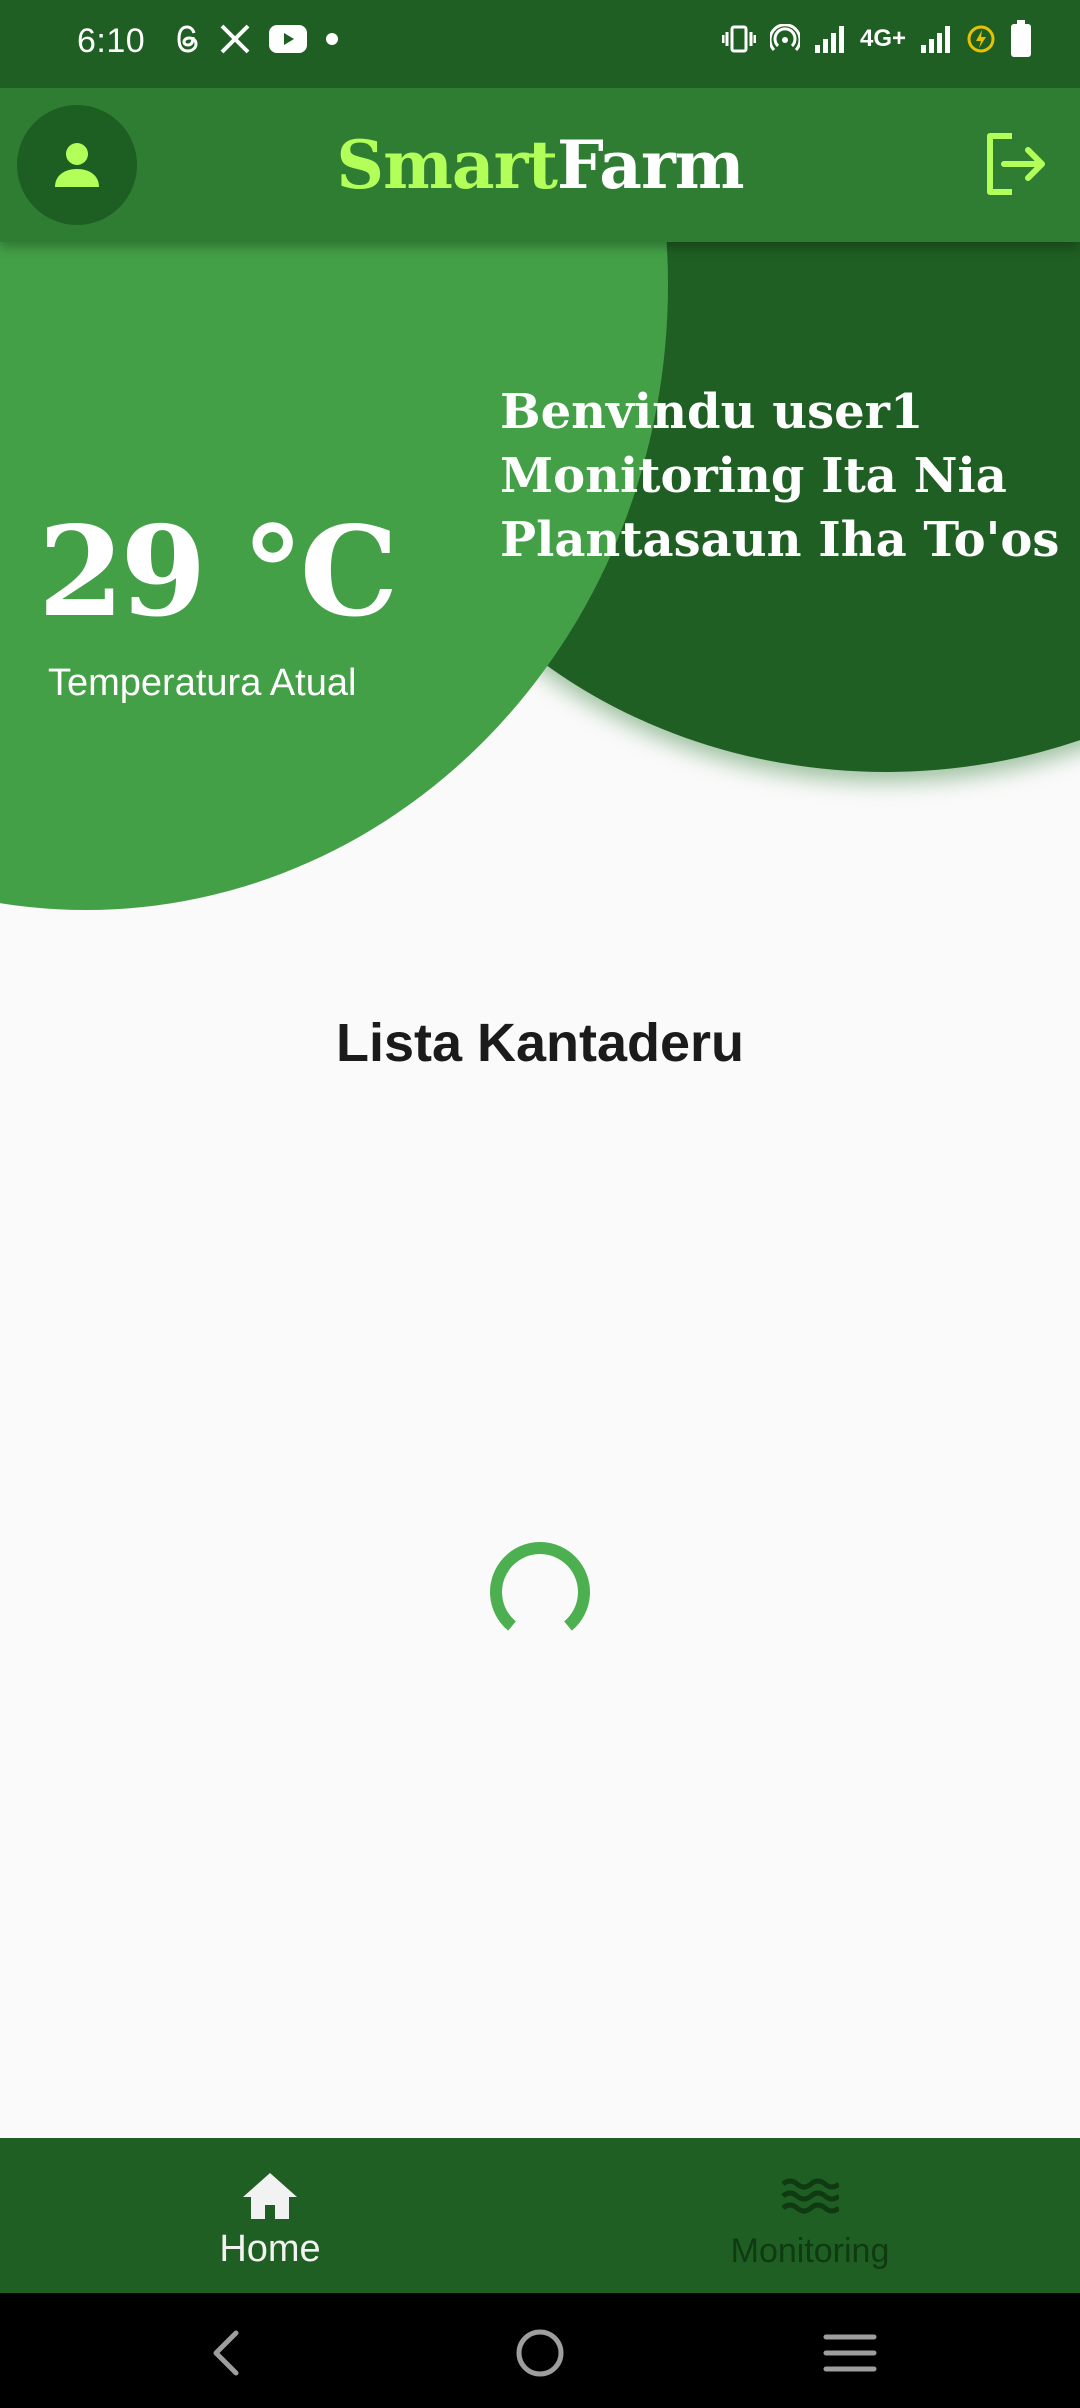 The image size is (1080, 2408). What do you see at coordinates (540, 1586) in the screenshot?
I see `loading-spinner-icon` at bounding box center [540, 1586].